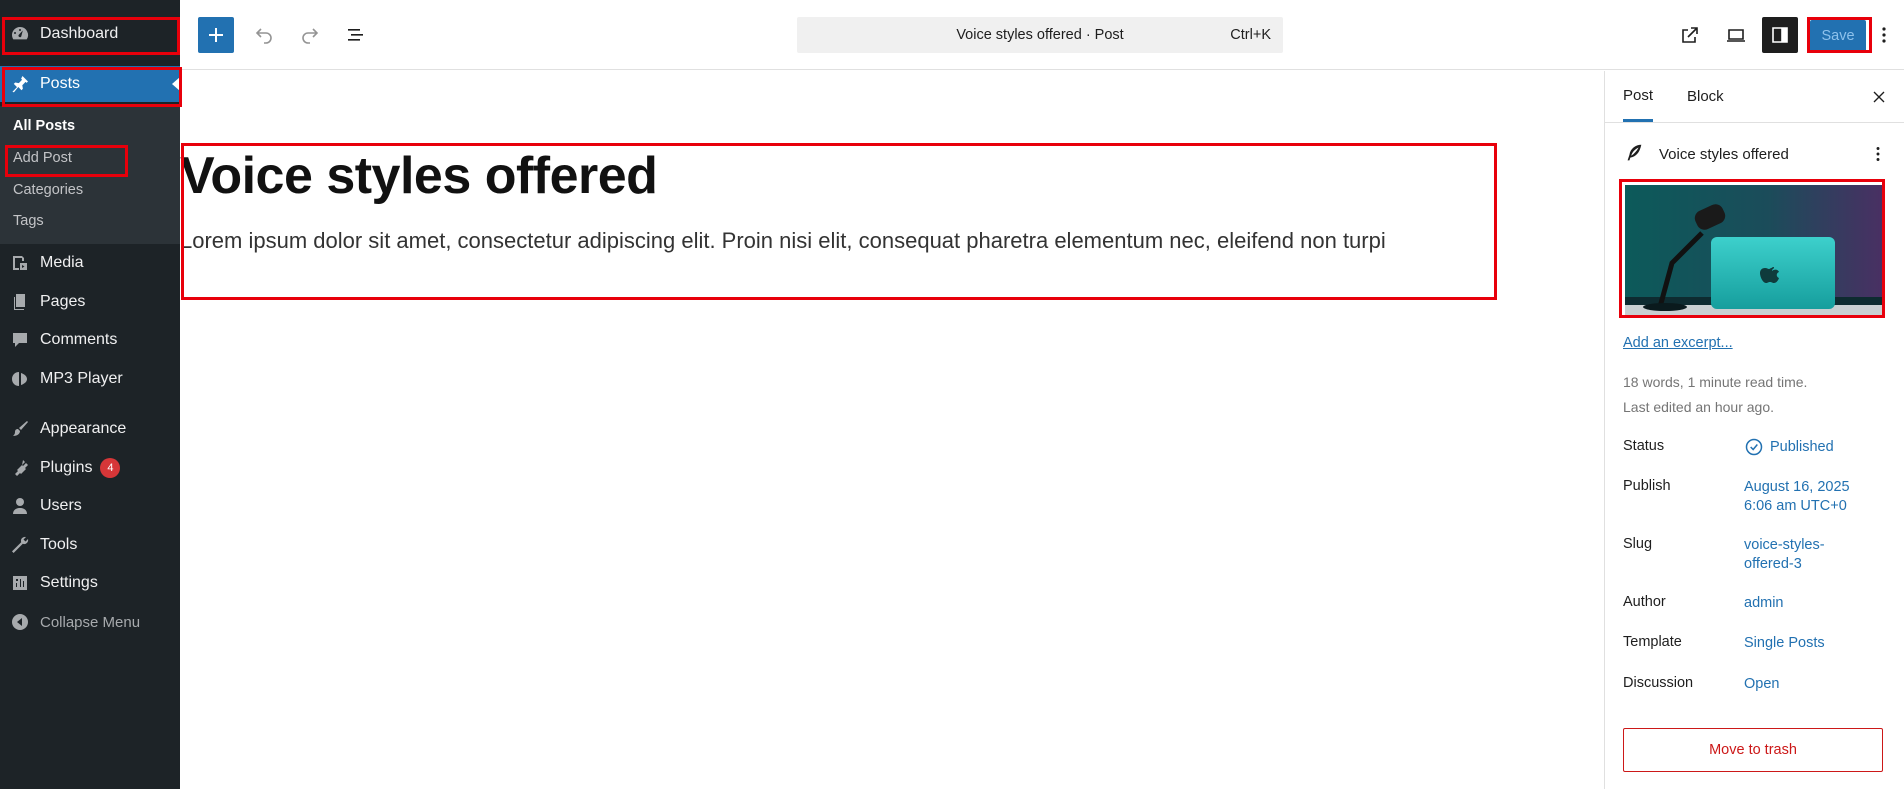 This screenshot has height=789, width=1904. I want to click on submenu-categories: Categories, so click(48, 190).